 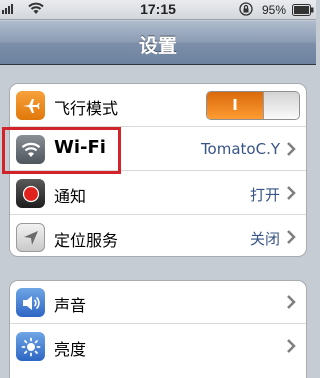 What do you see at coordinates (240, 149) in the screenshot?
I see `wifi-network-value: TomatoC.Y` at bounding box center [240, 149].